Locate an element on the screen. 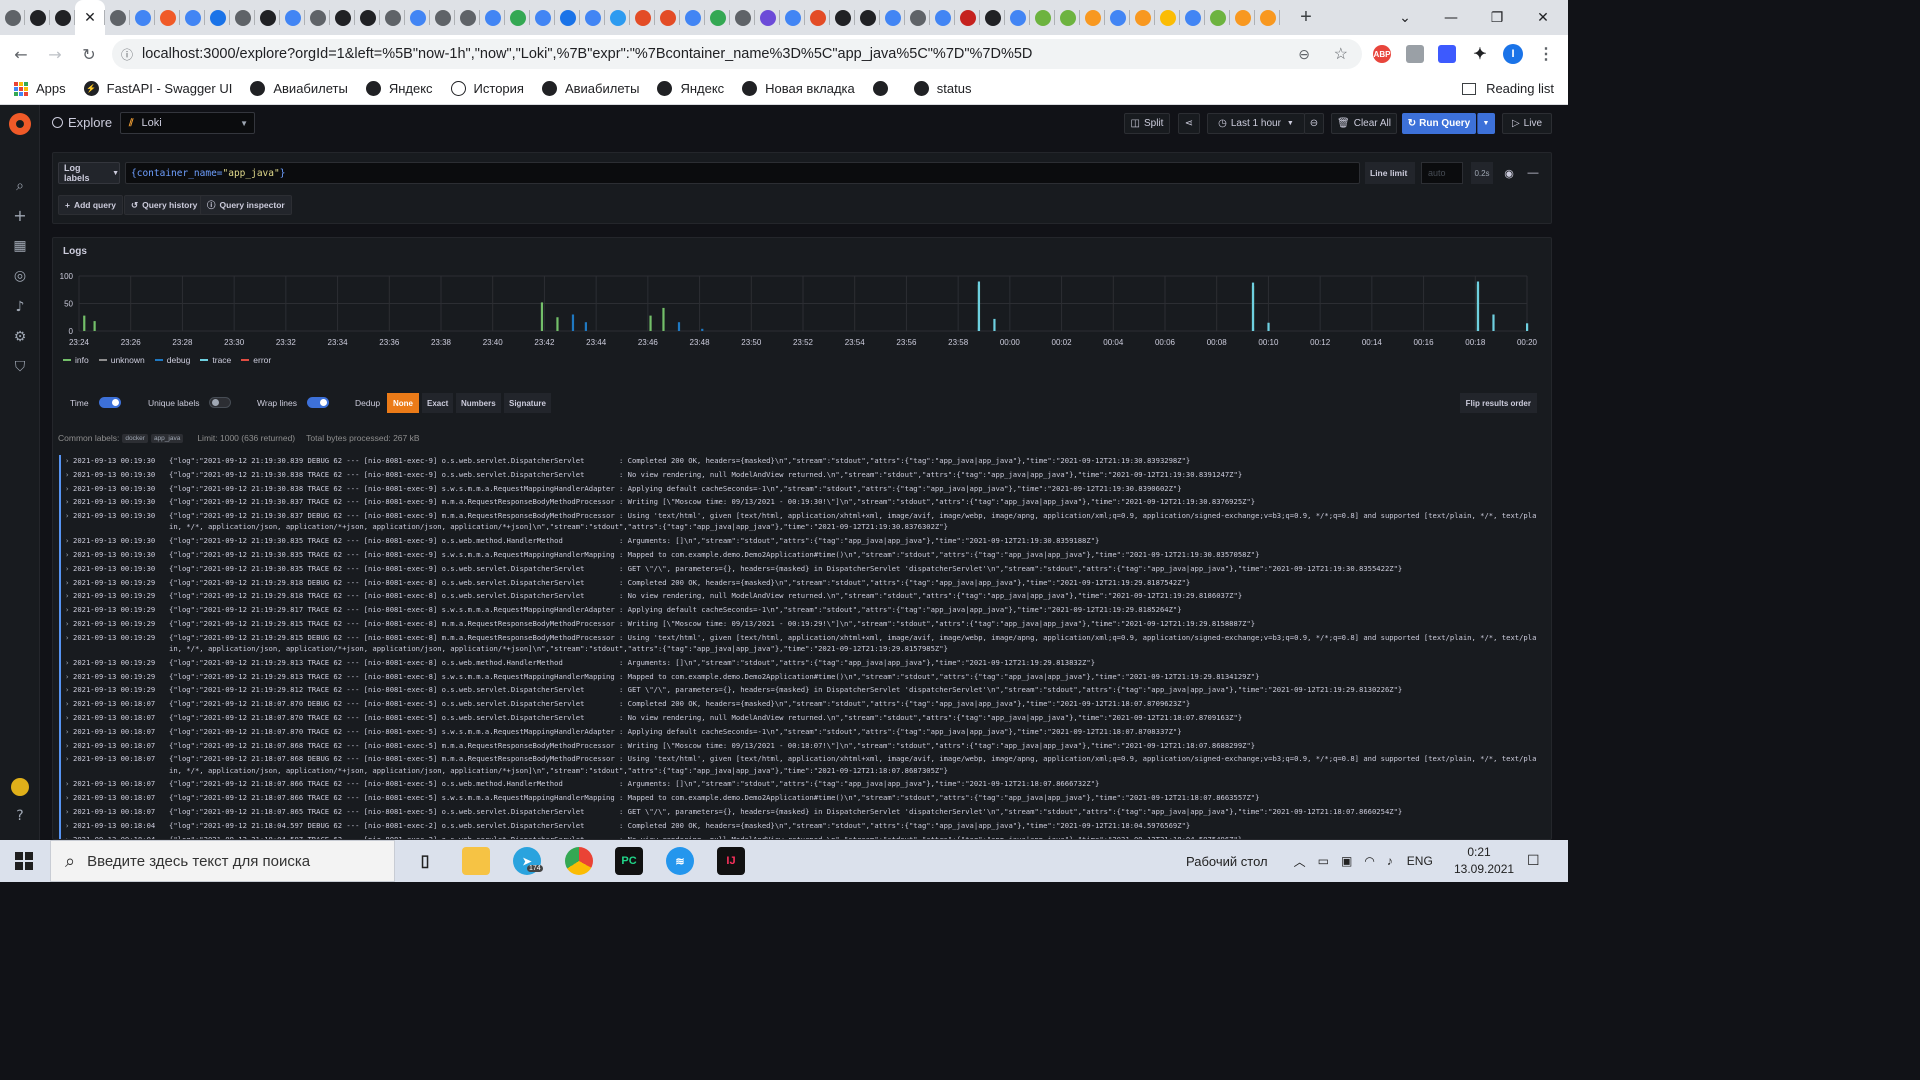  clear-all-button: 🗑 Clear All is located at coordinates (1364, 123).